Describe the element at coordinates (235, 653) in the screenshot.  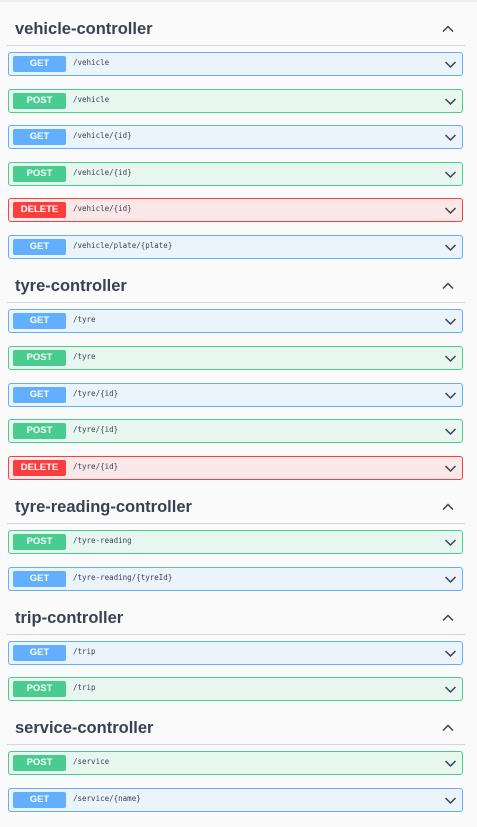
I see `operation-get-trip: GET /trip` at that location.